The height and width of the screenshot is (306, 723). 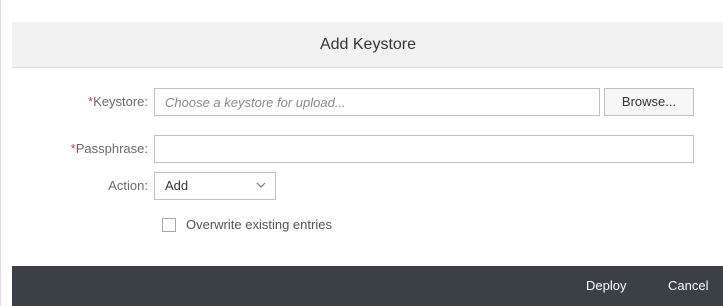 What do you see at coordinates (111, 148) in the screenshot?
I see `passphrase-label-text: Passphrase:` at bounding box center [111, 148].